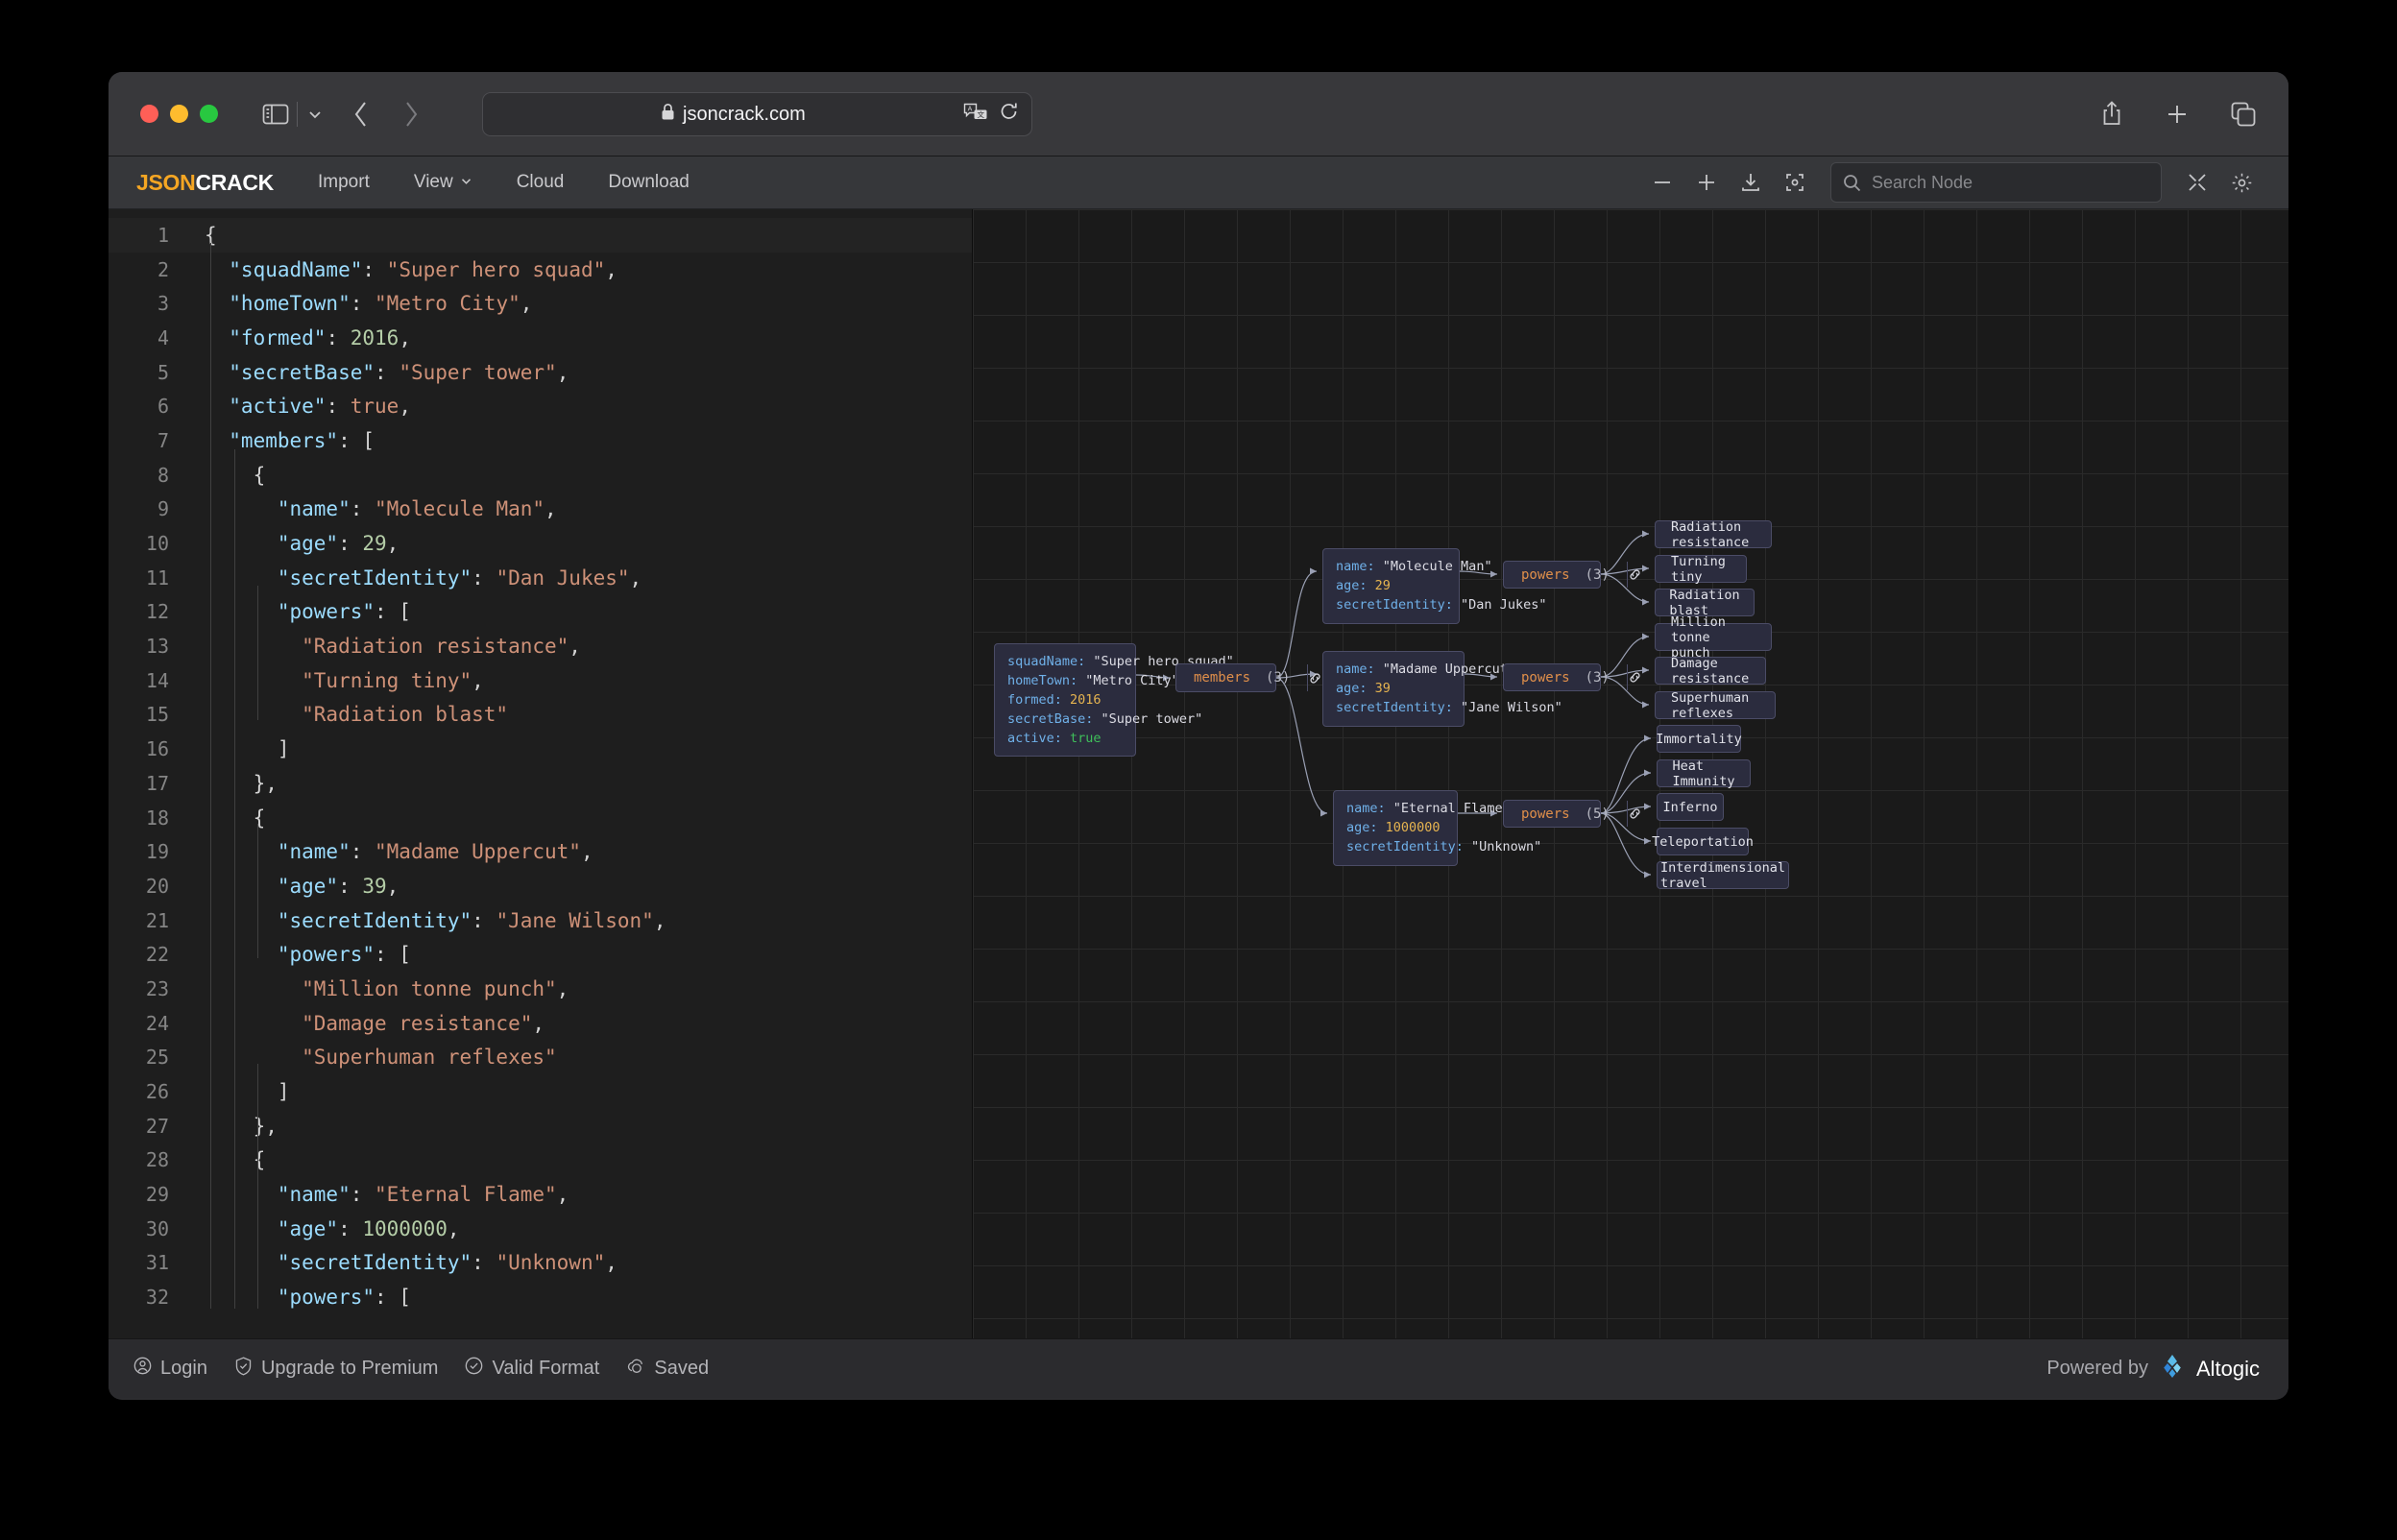 This screenshot has width=2397, height=1540. Describe the element at coordinates (443, 182) in the screenshot. I see `menu-view: View` at that location.